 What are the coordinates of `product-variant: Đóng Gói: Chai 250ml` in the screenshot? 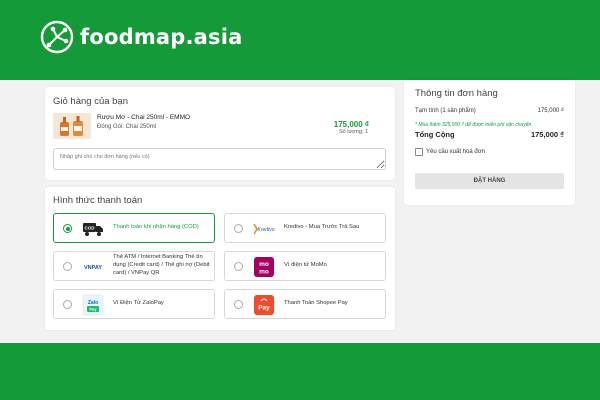 It's located at (127, 127).